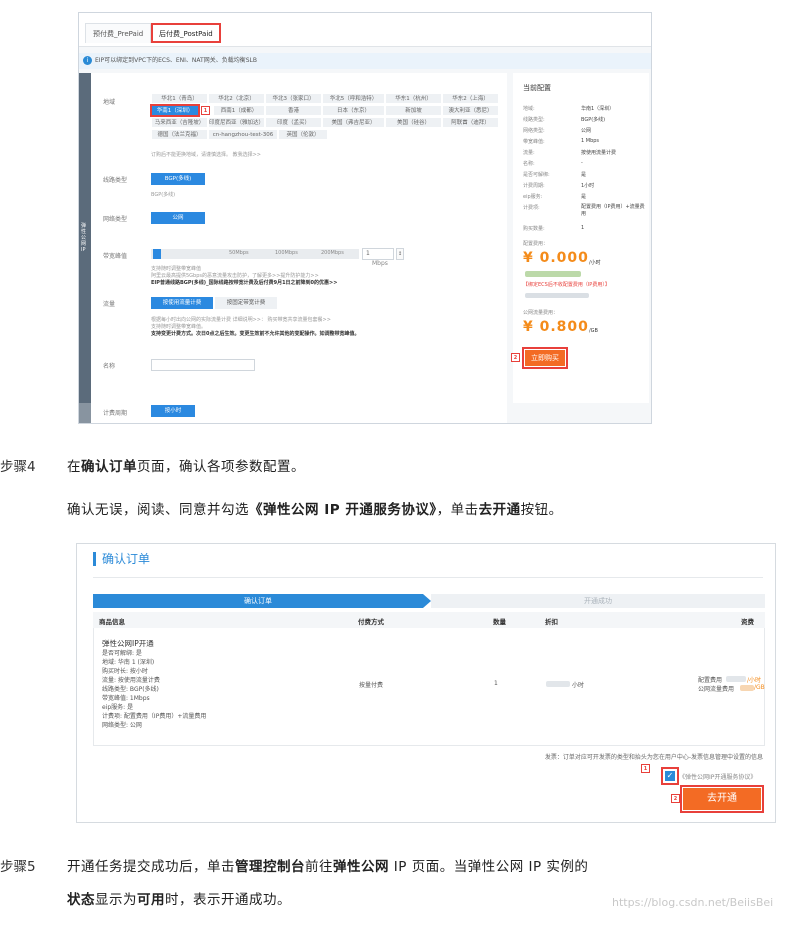 The image size is (785, 925). I want to click on step4-line1: 在确认订单页面，确认各项参数配置。, so click(186, 465).